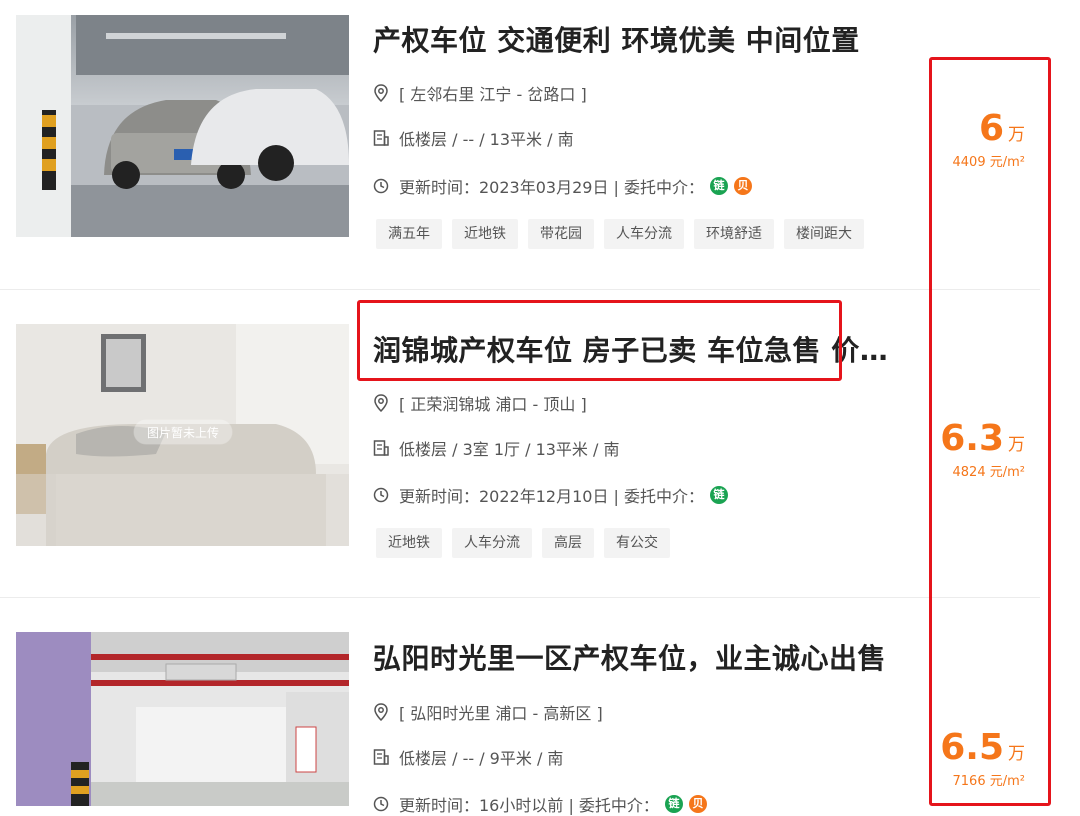 Image resolution: width=1080 pixels, height=816 pixels. What do you see at coordinates (501, 712) in the screenshot?
I see `location-text: [ 弘阳时光里 浦口 - 高新区 ]` at bounding box center [501, 712].